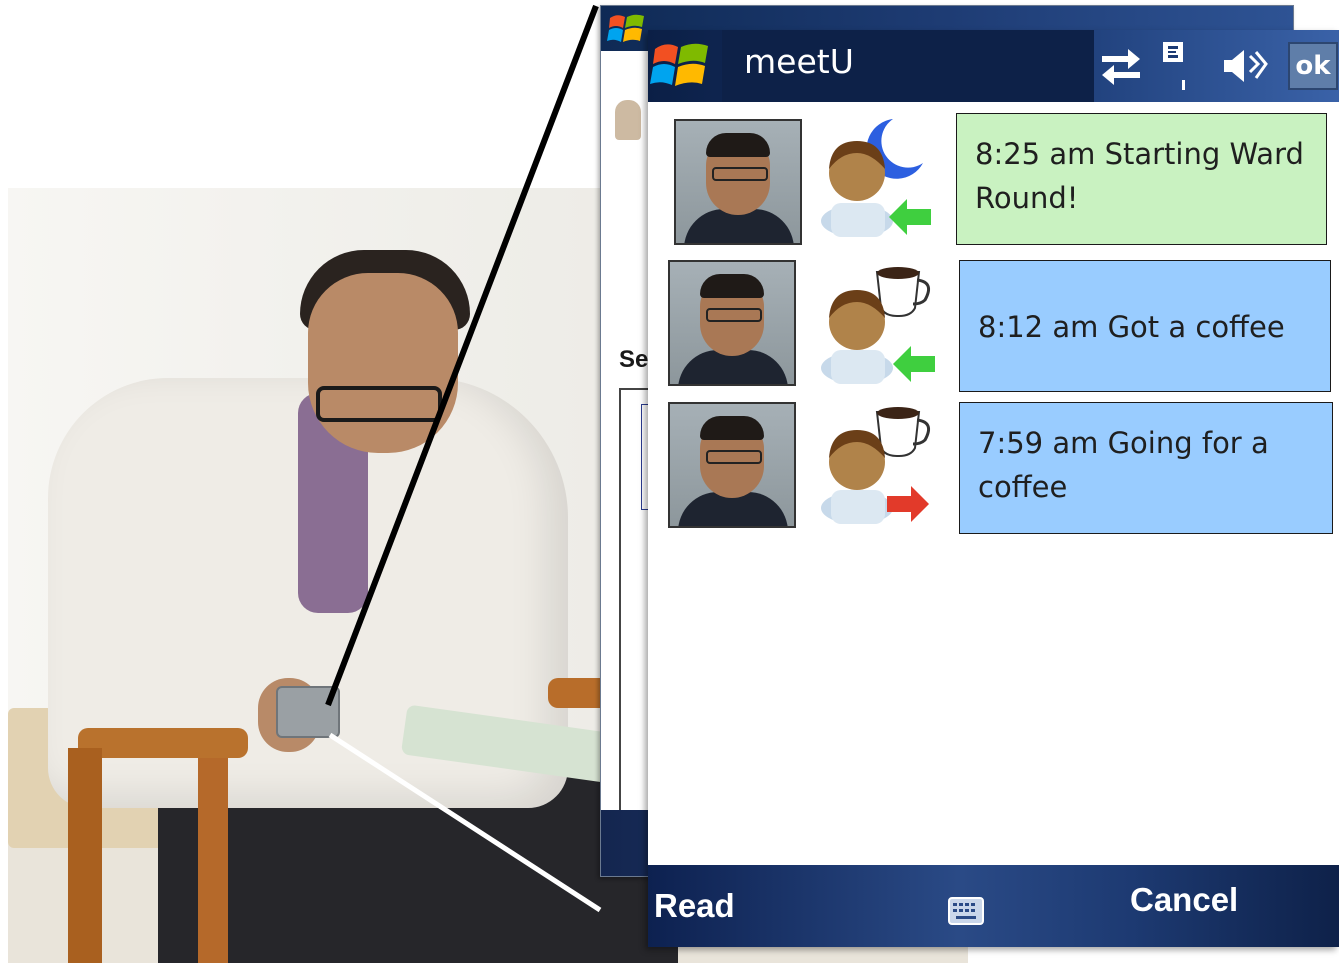  What do you see at coordinates (799, 61) in the screenshot?
I see `app-title: meetU` at bounding box center [799, 61].